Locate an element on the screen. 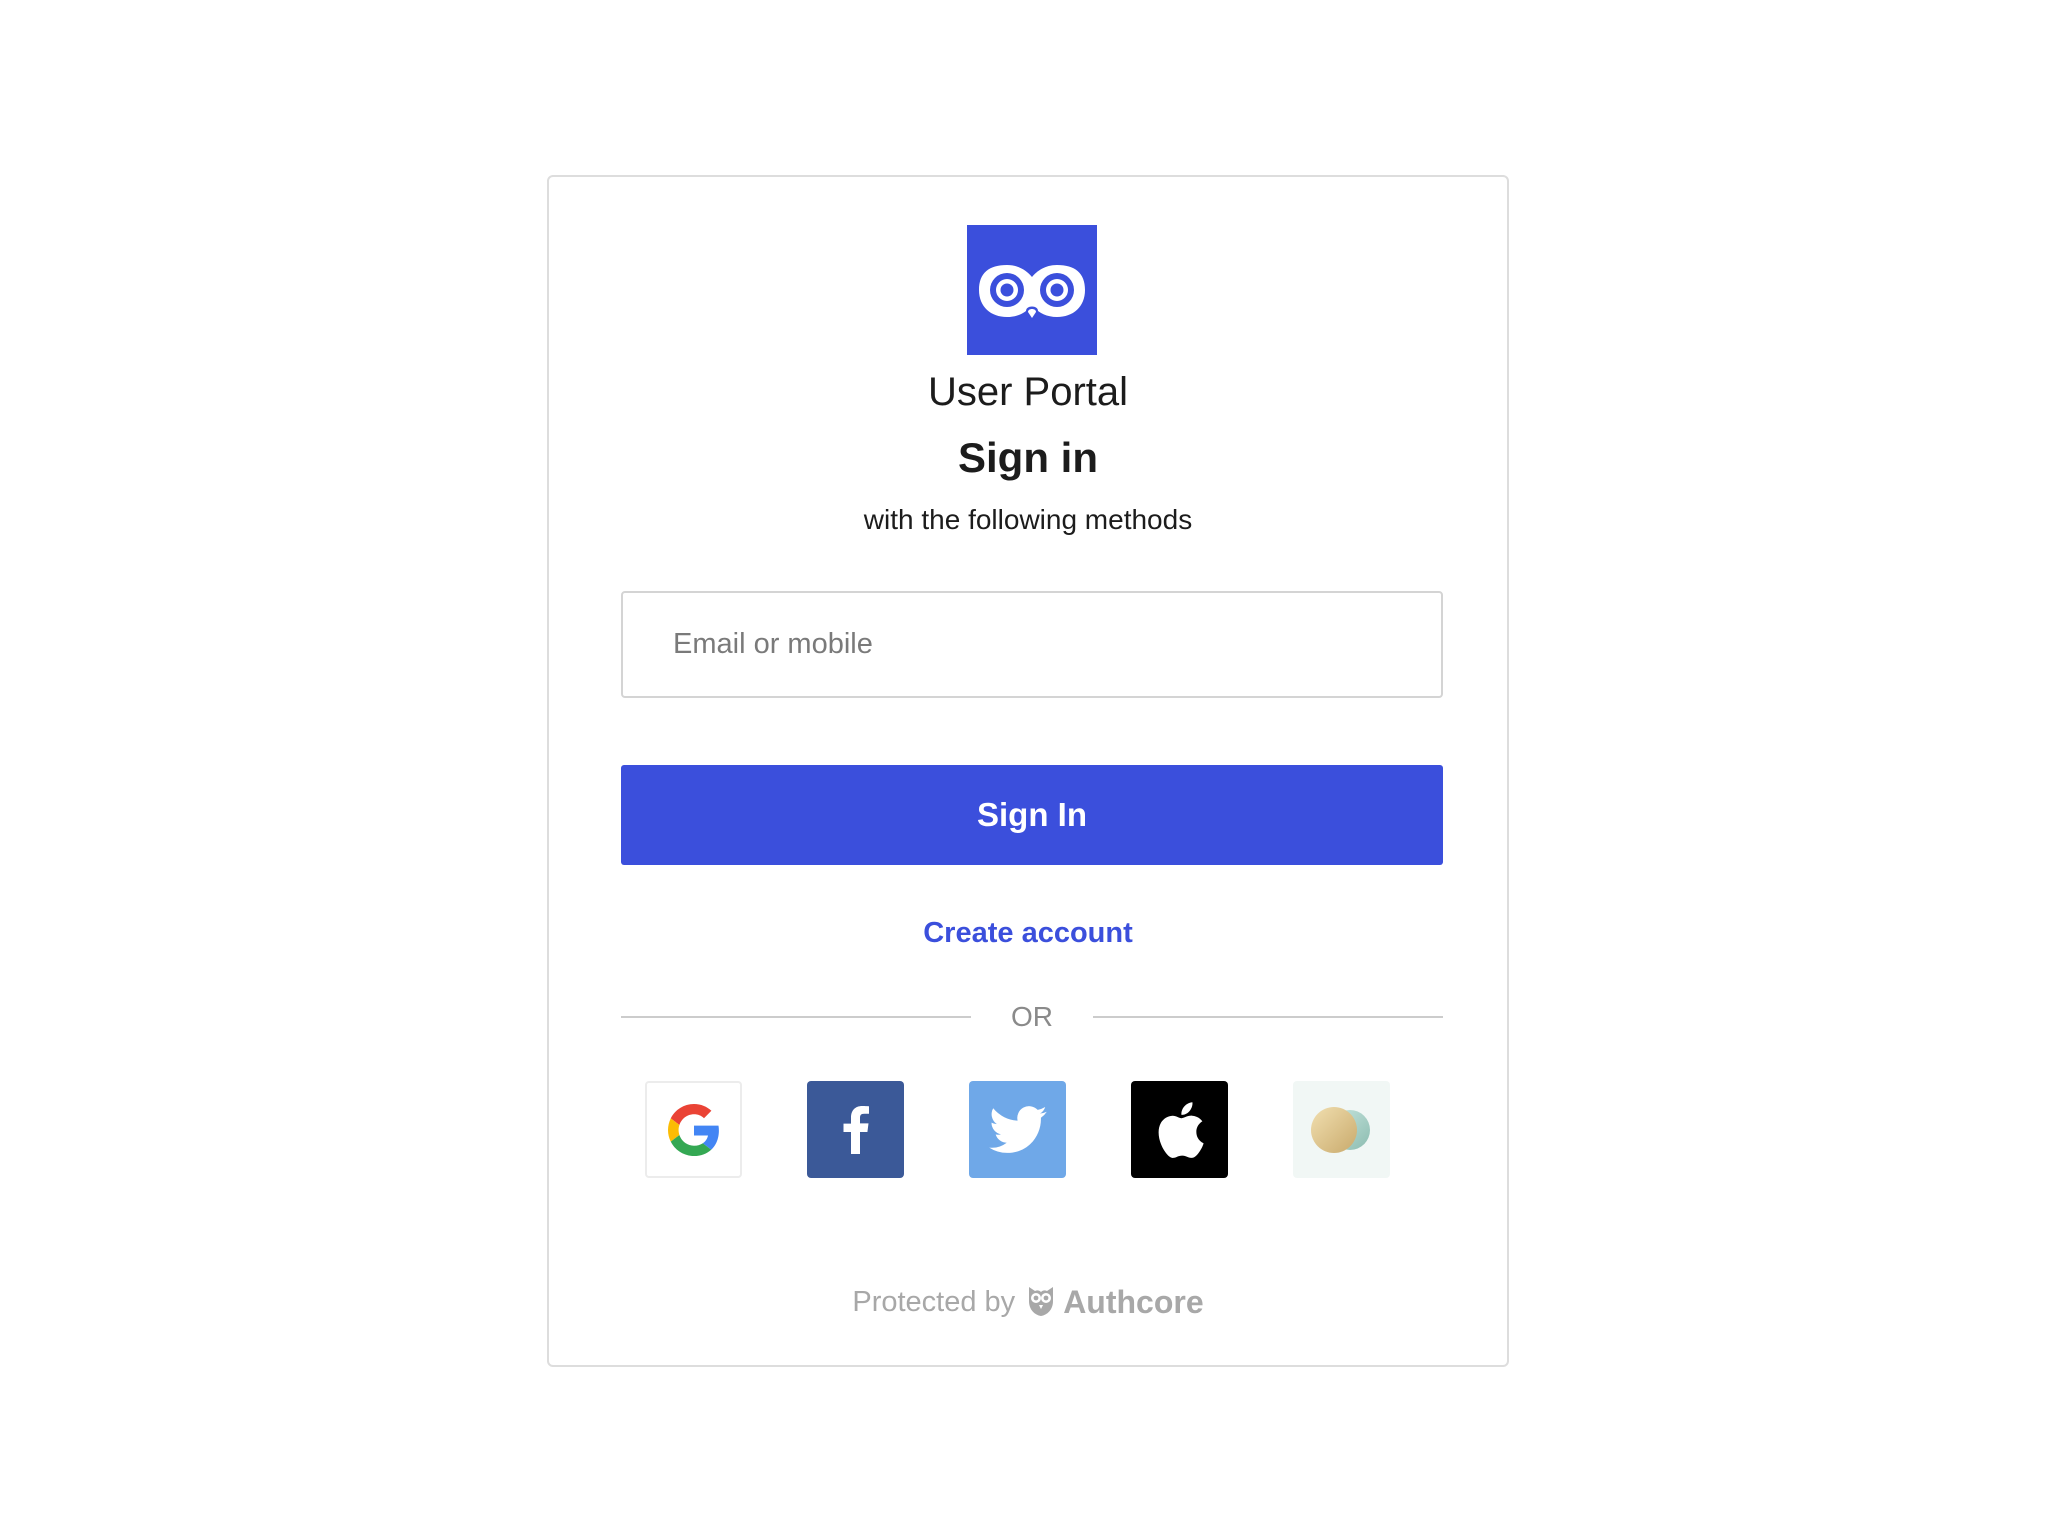  page-title: Sign in is located at coordinates (1028, 457).